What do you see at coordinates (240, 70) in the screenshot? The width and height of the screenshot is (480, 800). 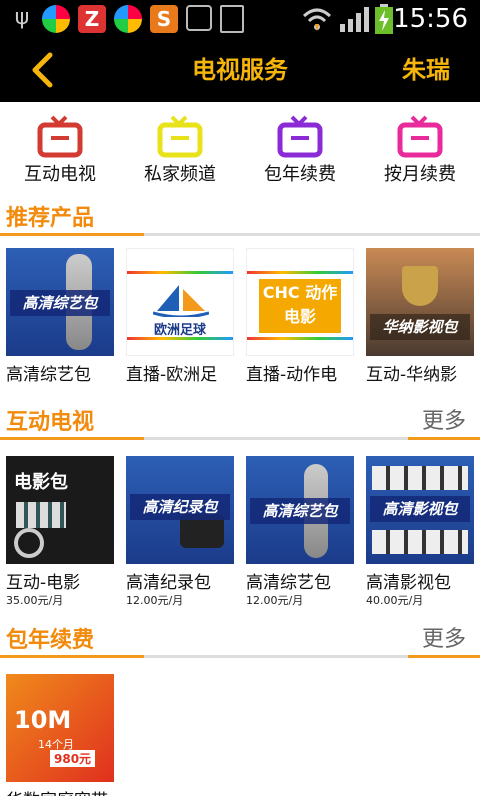 I see `header-bar: 电视服务 朱瑞` at bounding box center [240, 70].